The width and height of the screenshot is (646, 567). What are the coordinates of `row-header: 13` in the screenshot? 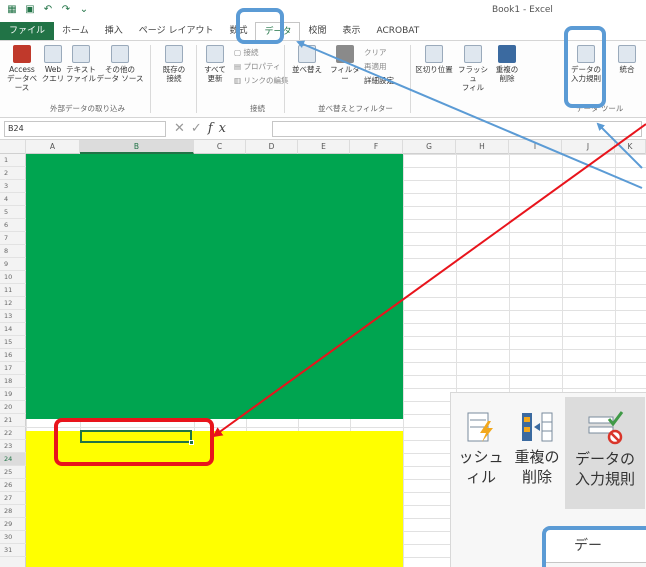 It's located at (13, 316).